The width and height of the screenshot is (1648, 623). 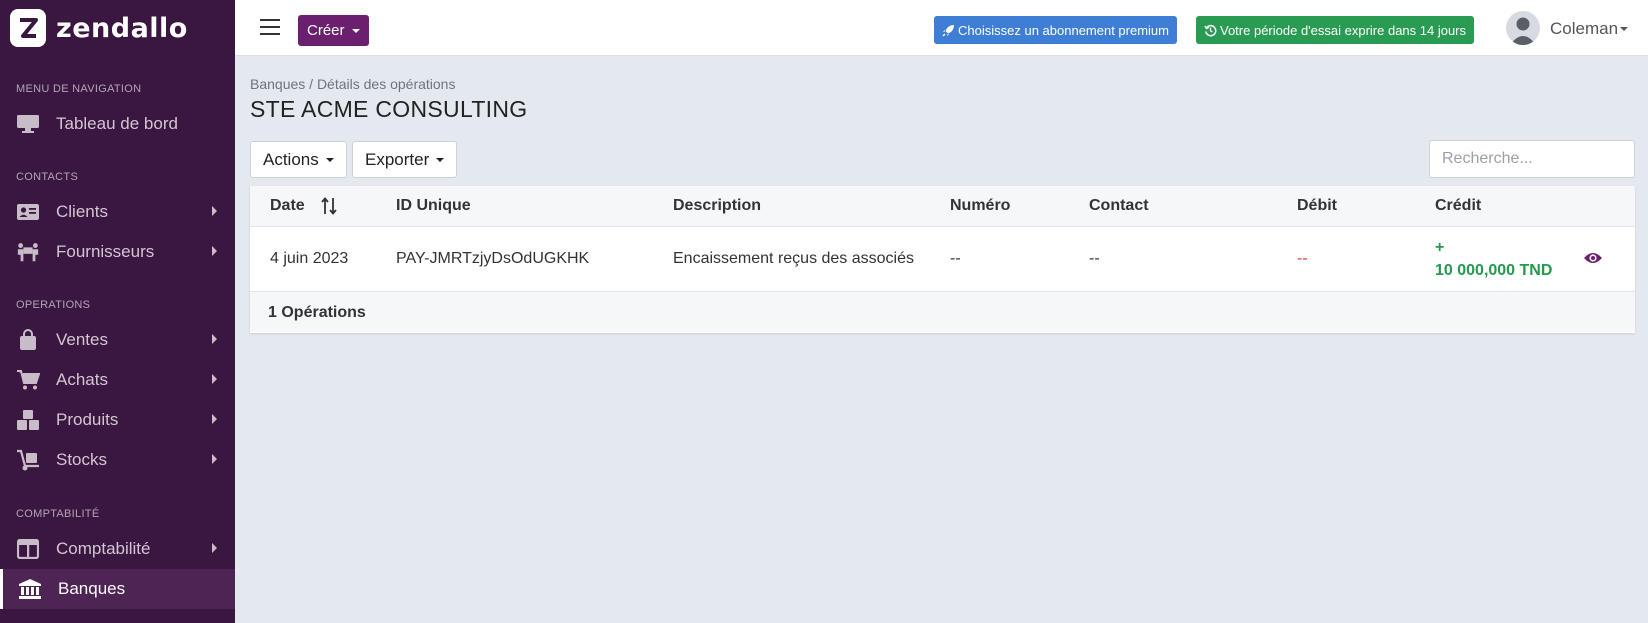 I want to click on address-card-icon, so click(x=28, y=212).